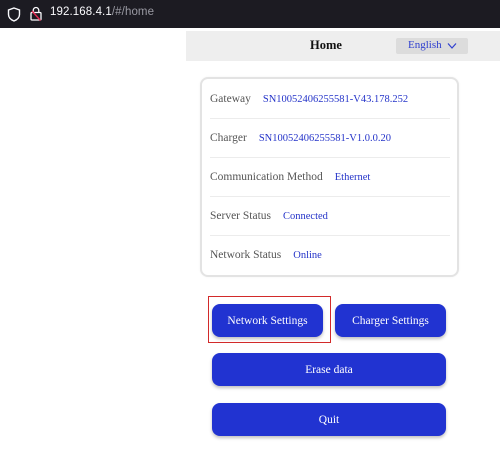 Image resolution: width=500 pixels, height=452 pixels. I want to click on communication-label: Communication Method, so click(266, 177).